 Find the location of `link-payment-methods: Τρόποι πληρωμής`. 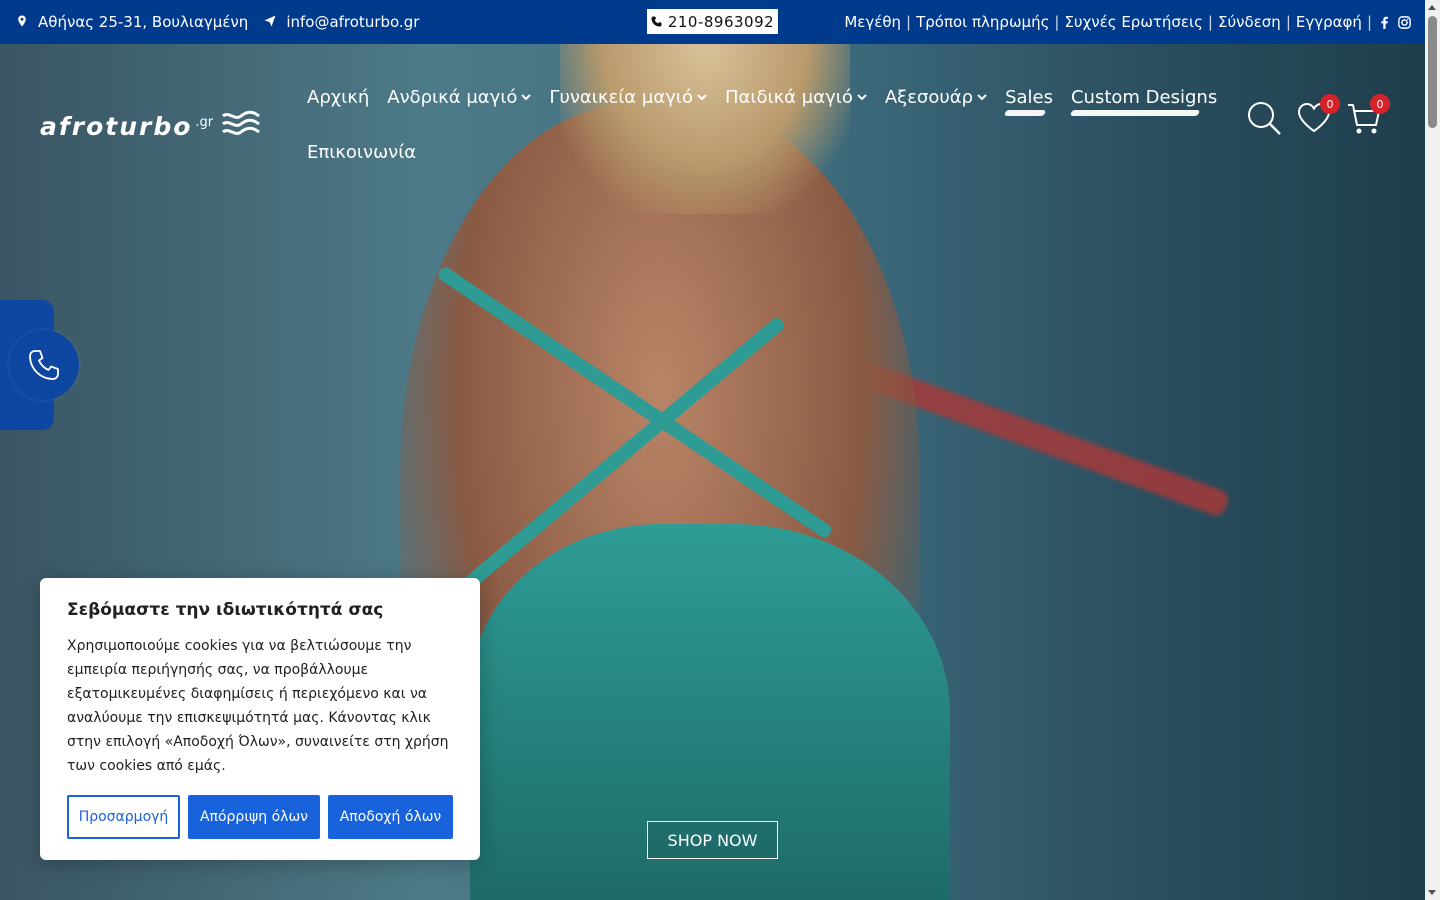

link-payment-methods: Τρόποι πληρωμής is located at coordinates (982, 22).